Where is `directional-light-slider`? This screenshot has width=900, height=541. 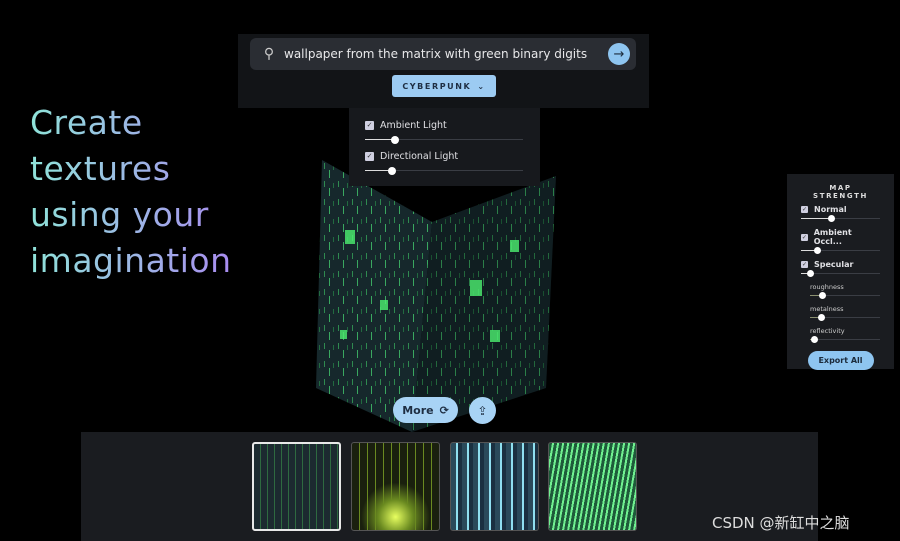 directional-light-slider is located at coordinates (444, 171).